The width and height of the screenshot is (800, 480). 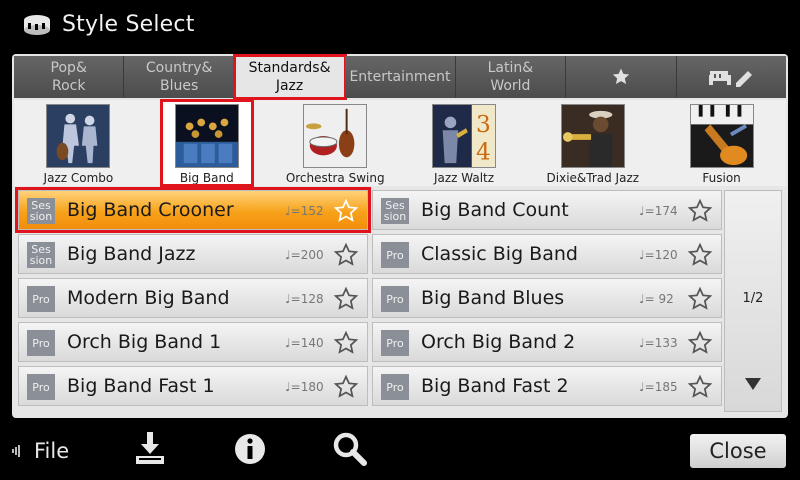 I want to click on style-item-orch-big-band-2: Pro Orch Big Band 2 ♩=133, so click(x=547, y=342).